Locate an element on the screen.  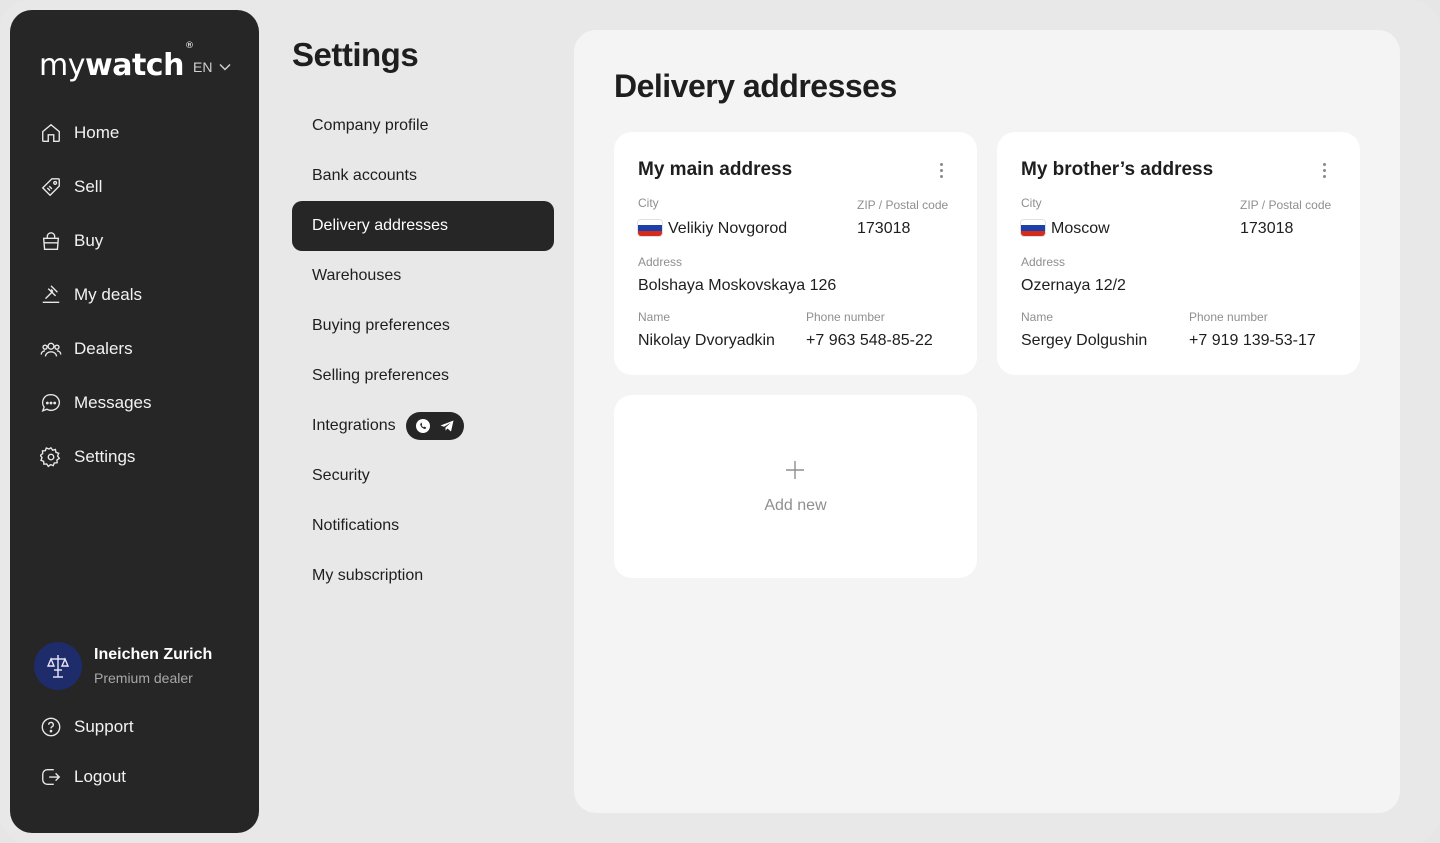
city-value: Moscow is located at coordinates (1065, 229).